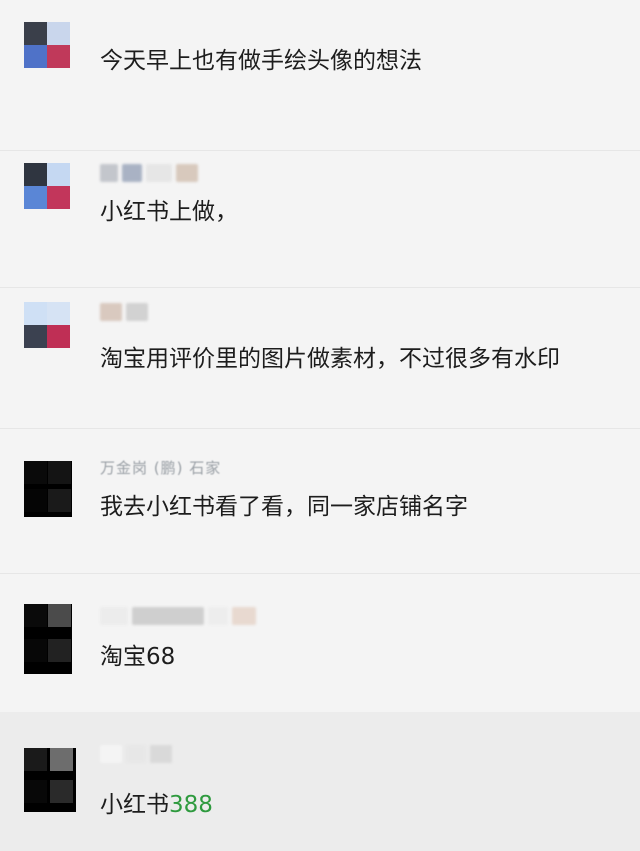  I want to click on sender-name: 万金岗 (鹏) 石家, so click(161, 468).